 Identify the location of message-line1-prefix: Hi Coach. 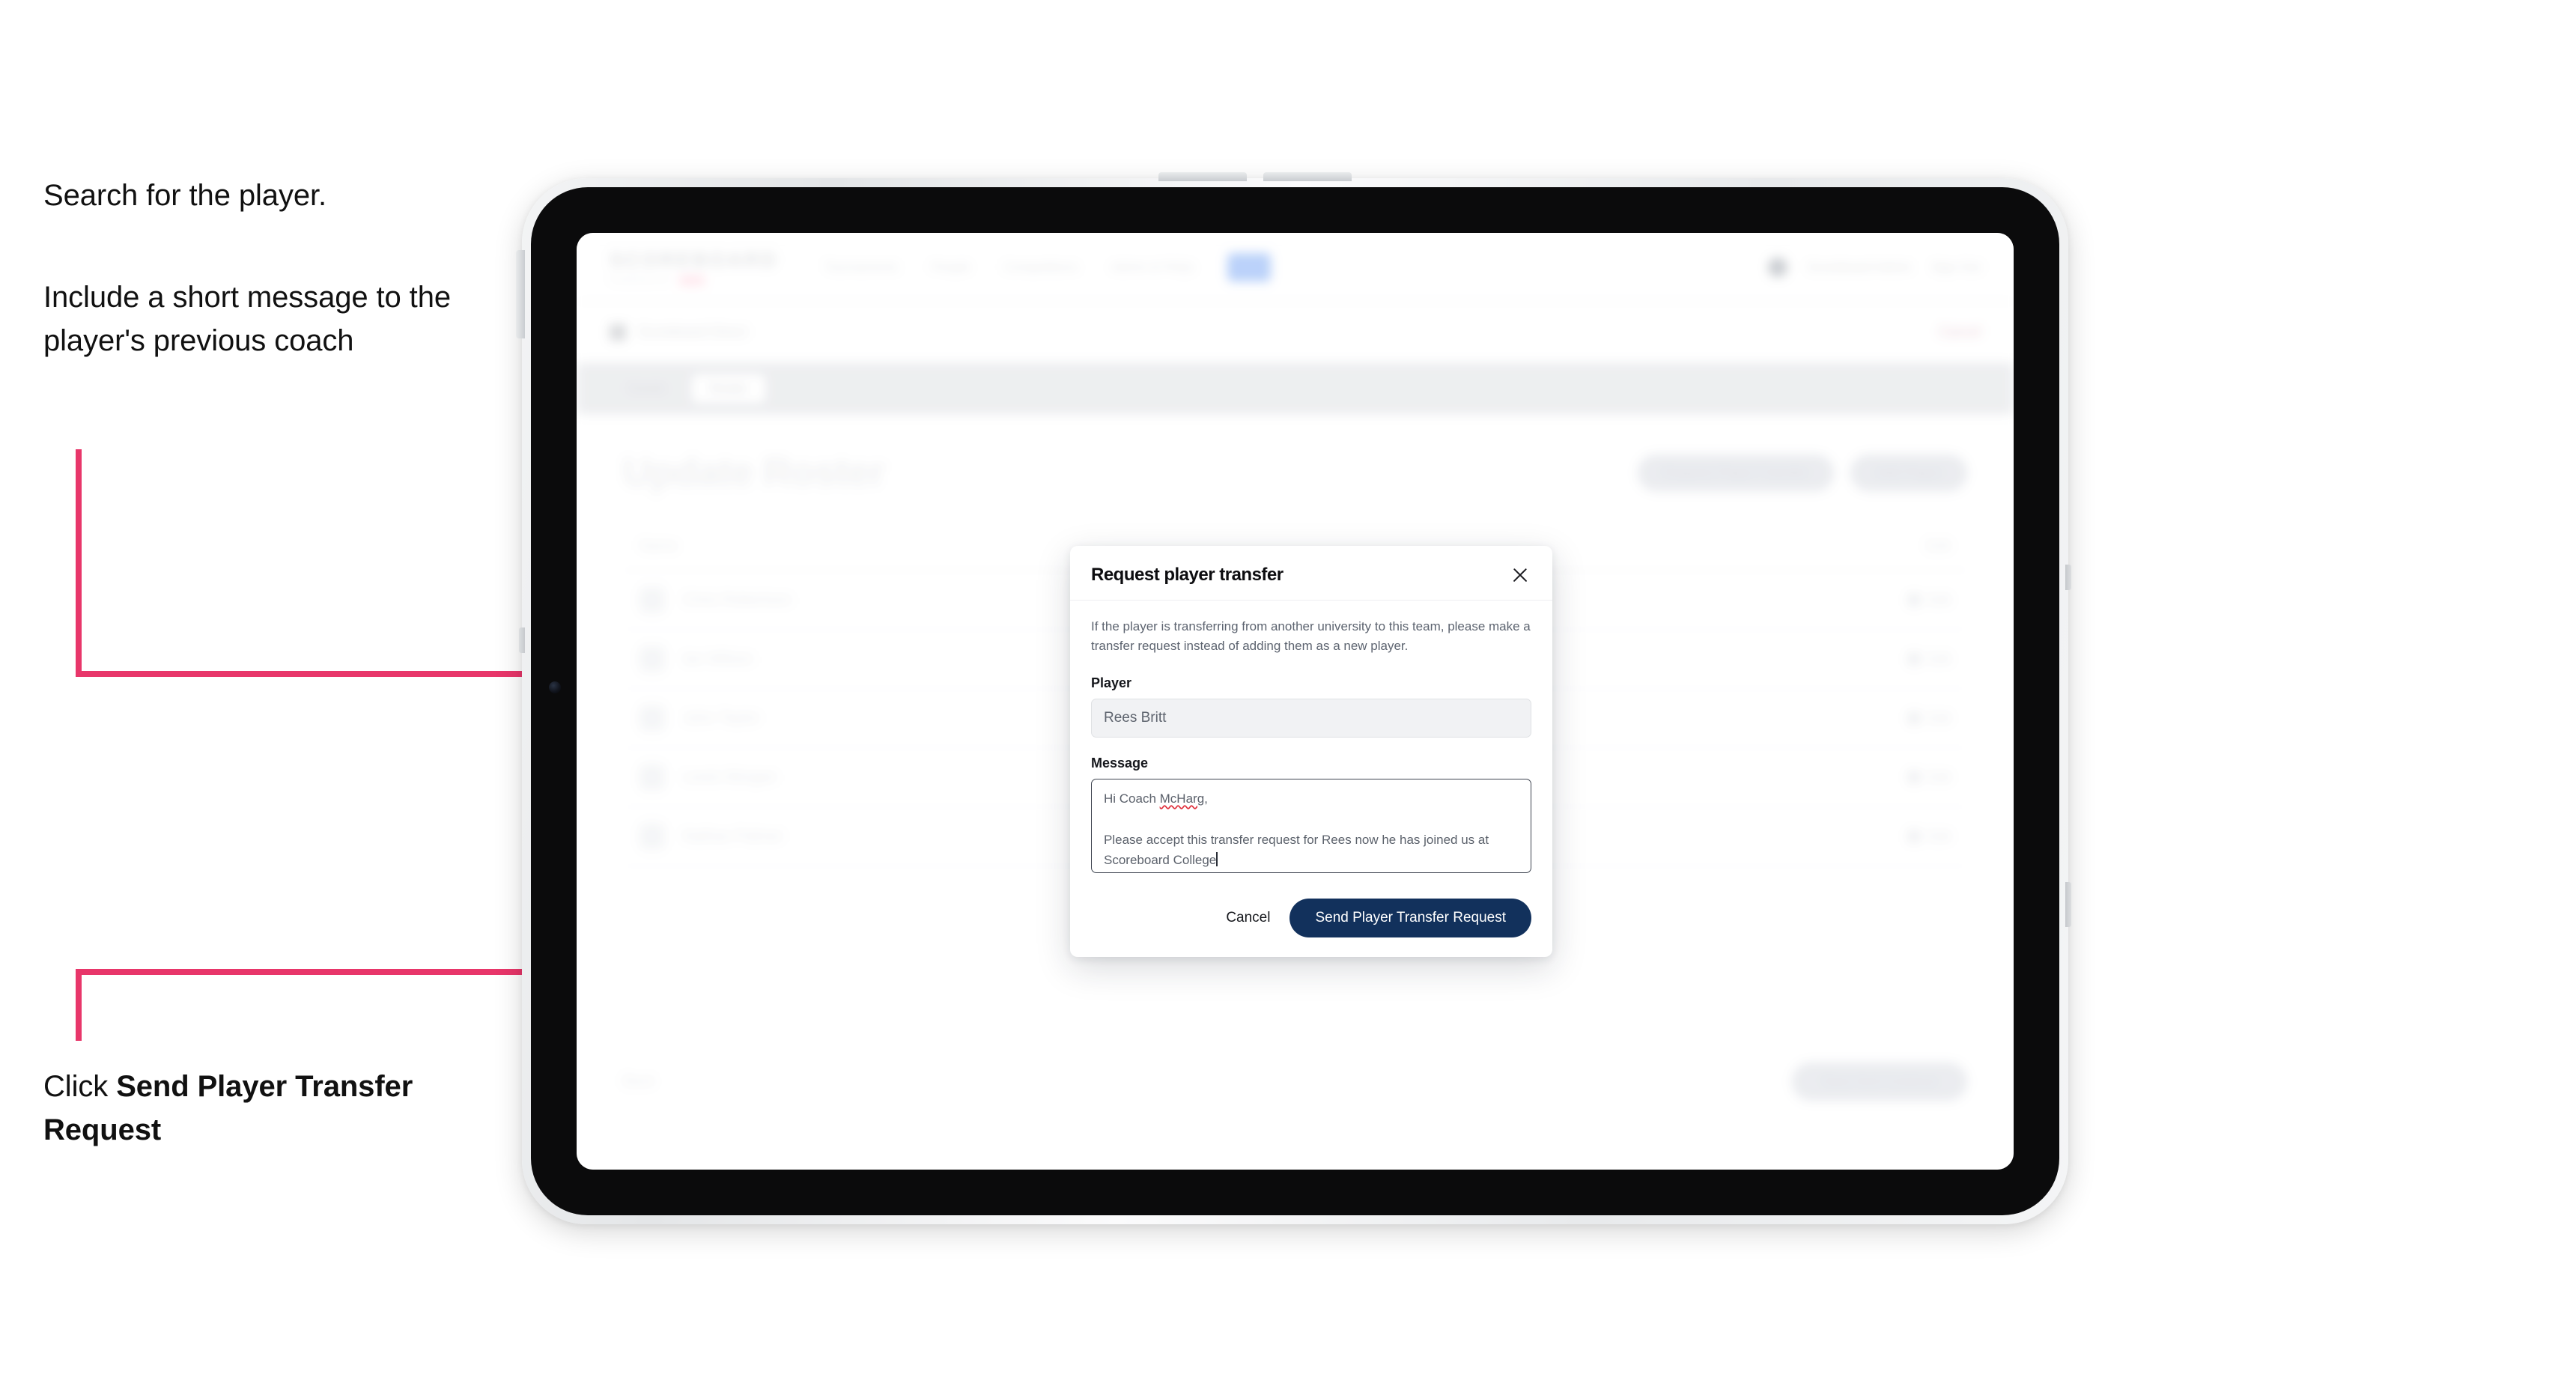
(1132, 798).